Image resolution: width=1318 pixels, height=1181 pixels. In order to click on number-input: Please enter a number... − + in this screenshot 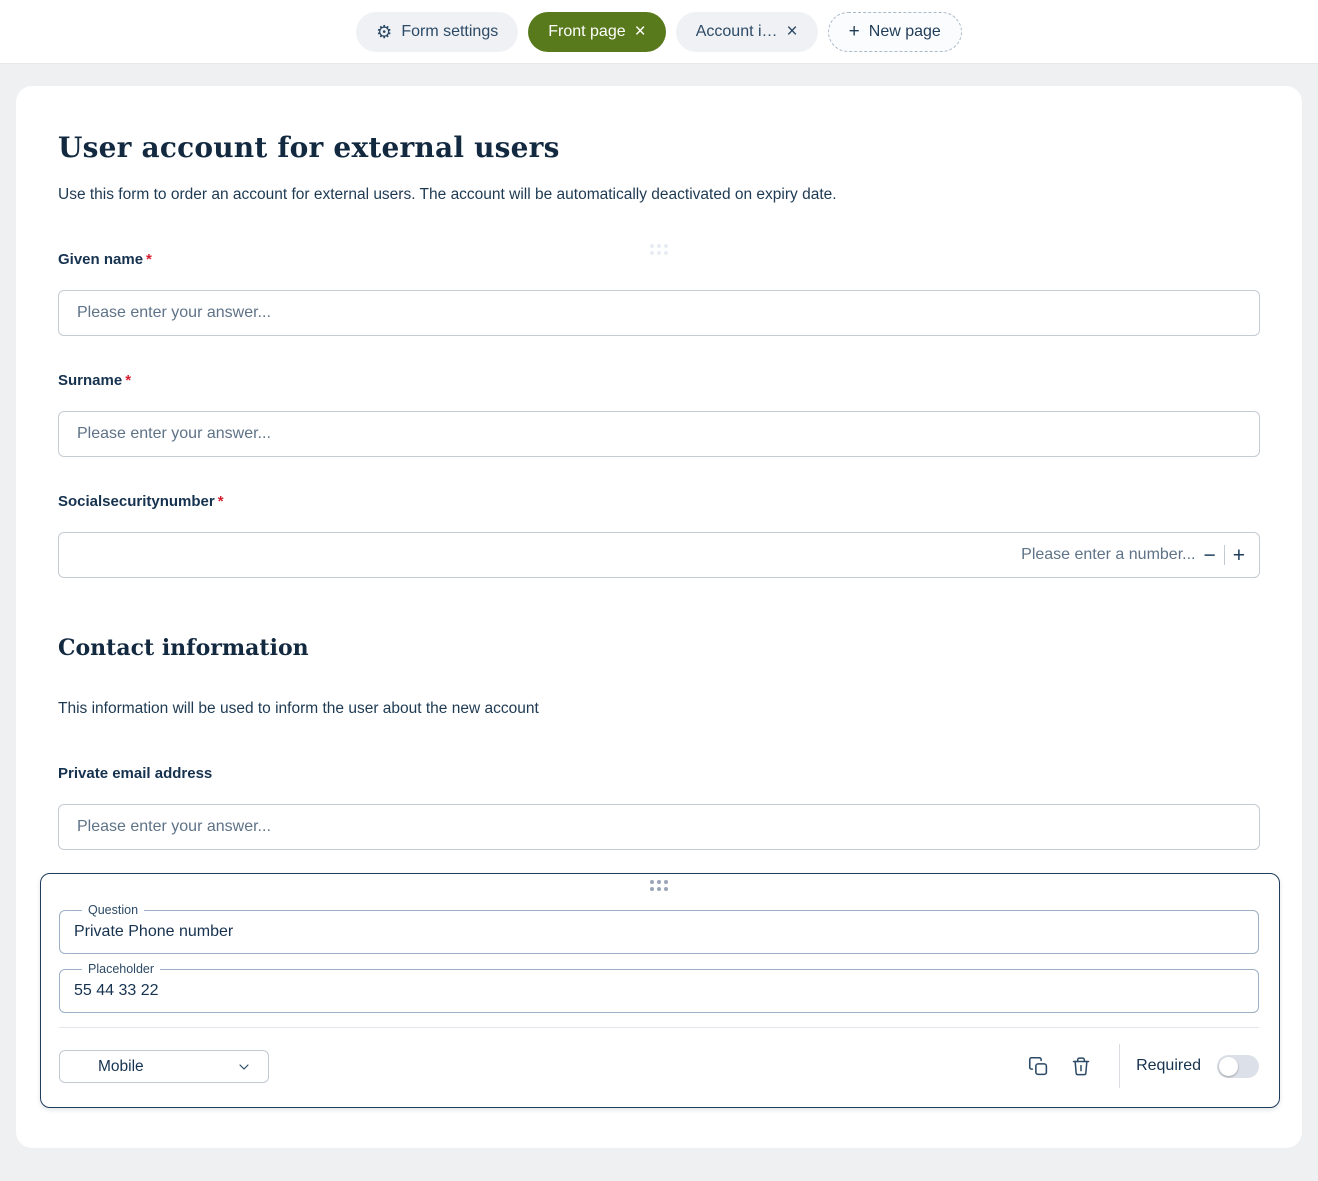, I will do `click(659, 555)`.